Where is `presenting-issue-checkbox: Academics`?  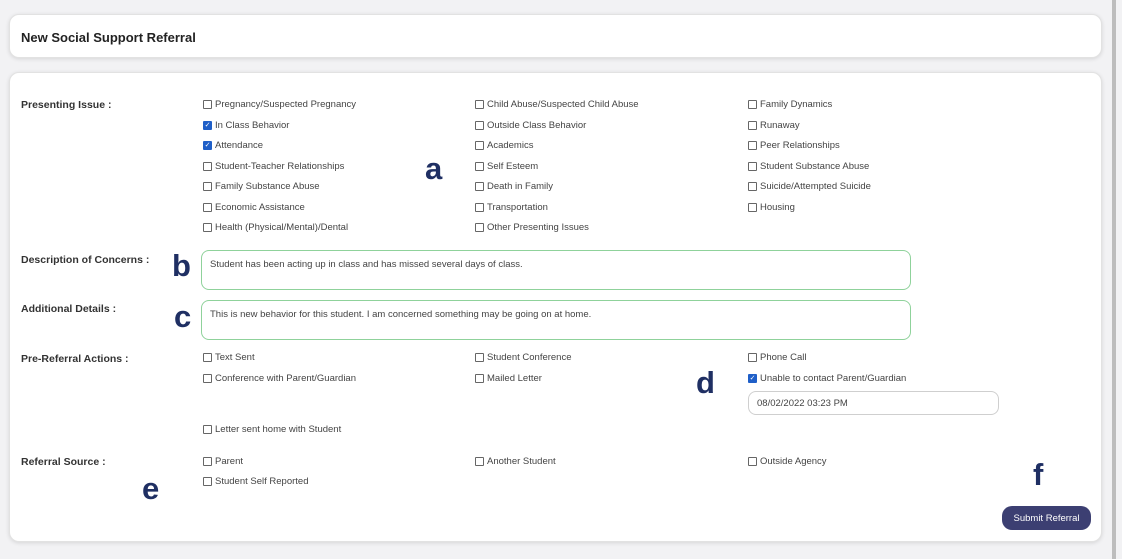 presenting-issue-checkbox: Academics is located at coordinates (504, 145).